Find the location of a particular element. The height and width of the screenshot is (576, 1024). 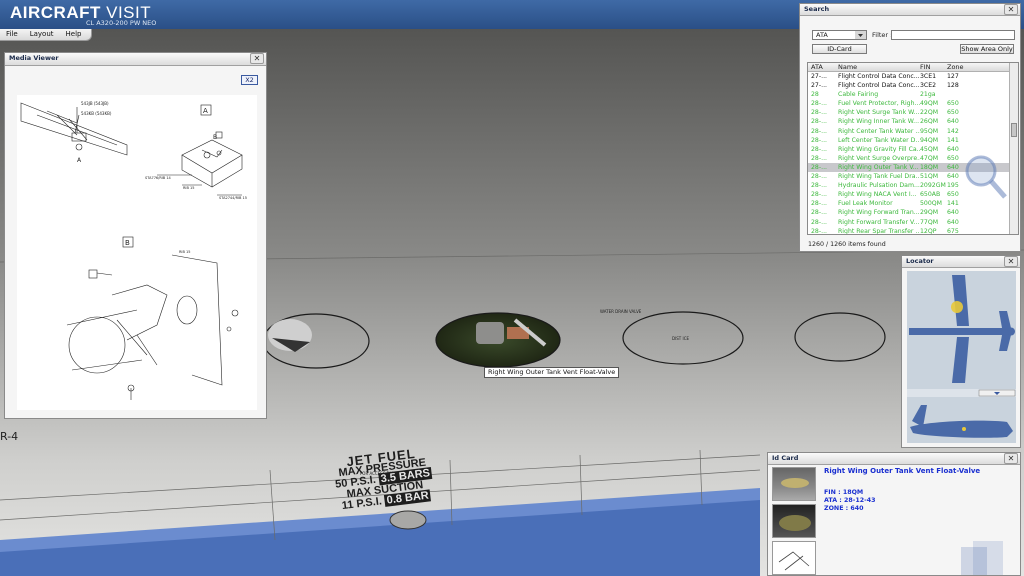

menu-layout: Layout is located at coordinates (42, 34).